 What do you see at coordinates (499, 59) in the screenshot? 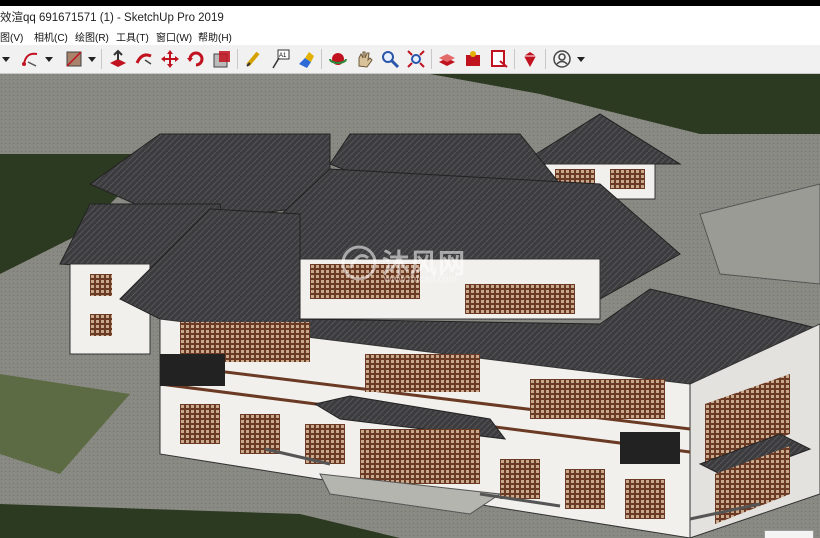
I see `layout-icon` at bounding box center [499, 59].